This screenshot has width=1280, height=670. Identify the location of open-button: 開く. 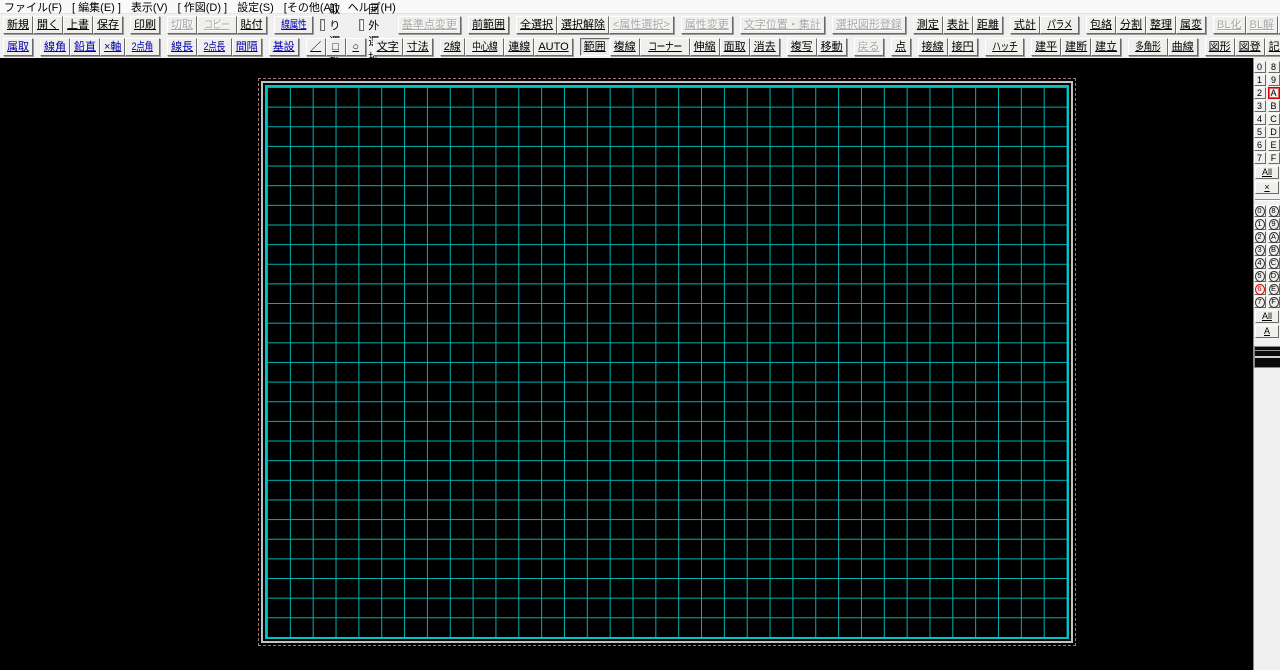
(48, 25).